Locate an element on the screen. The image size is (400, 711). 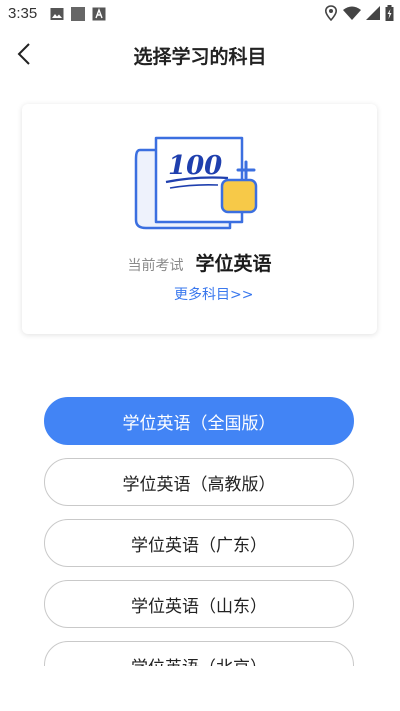
subject-option-beijing: 学位英语（北京） is located at coordinates (199, 653).